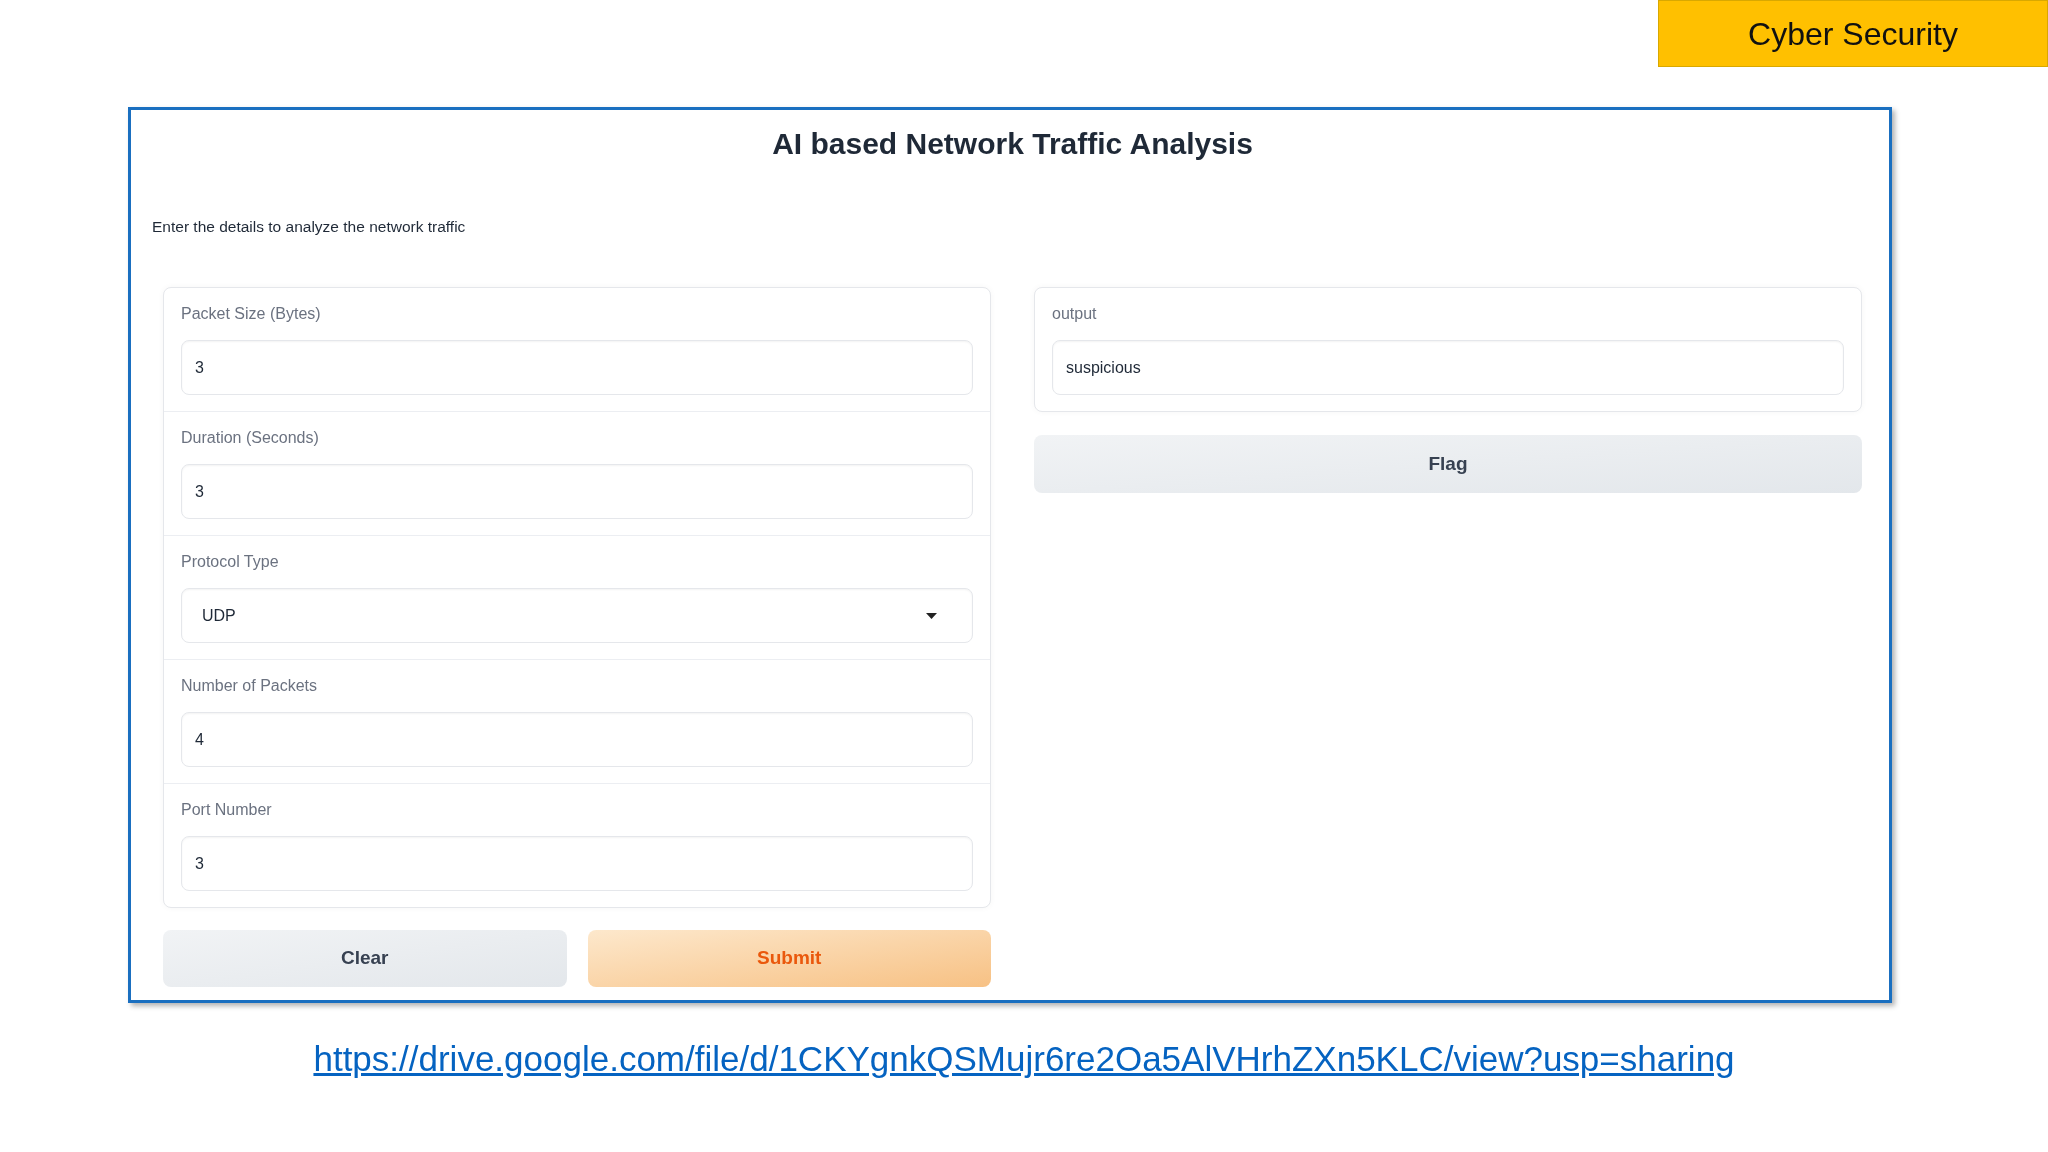 The width and height of the screenshot is (2048, 1152). I want to click on category-label: Cyber Security, so click(1853, 33).